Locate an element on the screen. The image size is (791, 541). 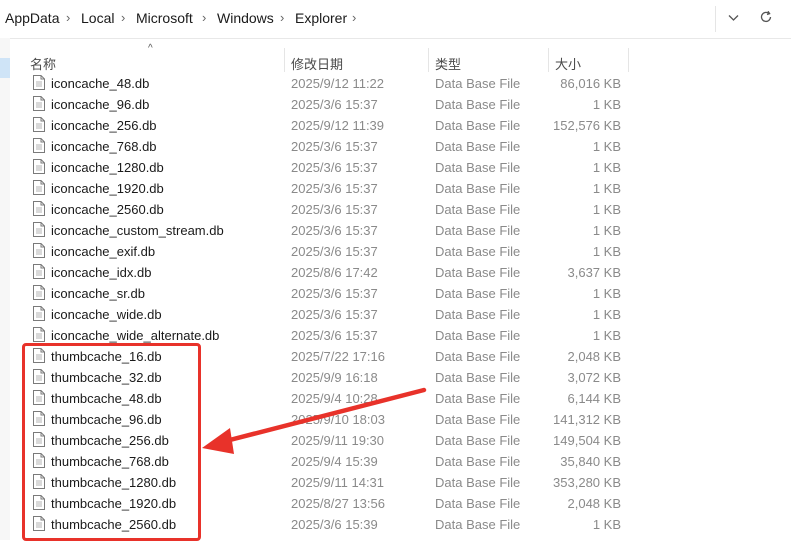
file-name: iconcache_wide_alternate.db is located at coordinates (135, 335).